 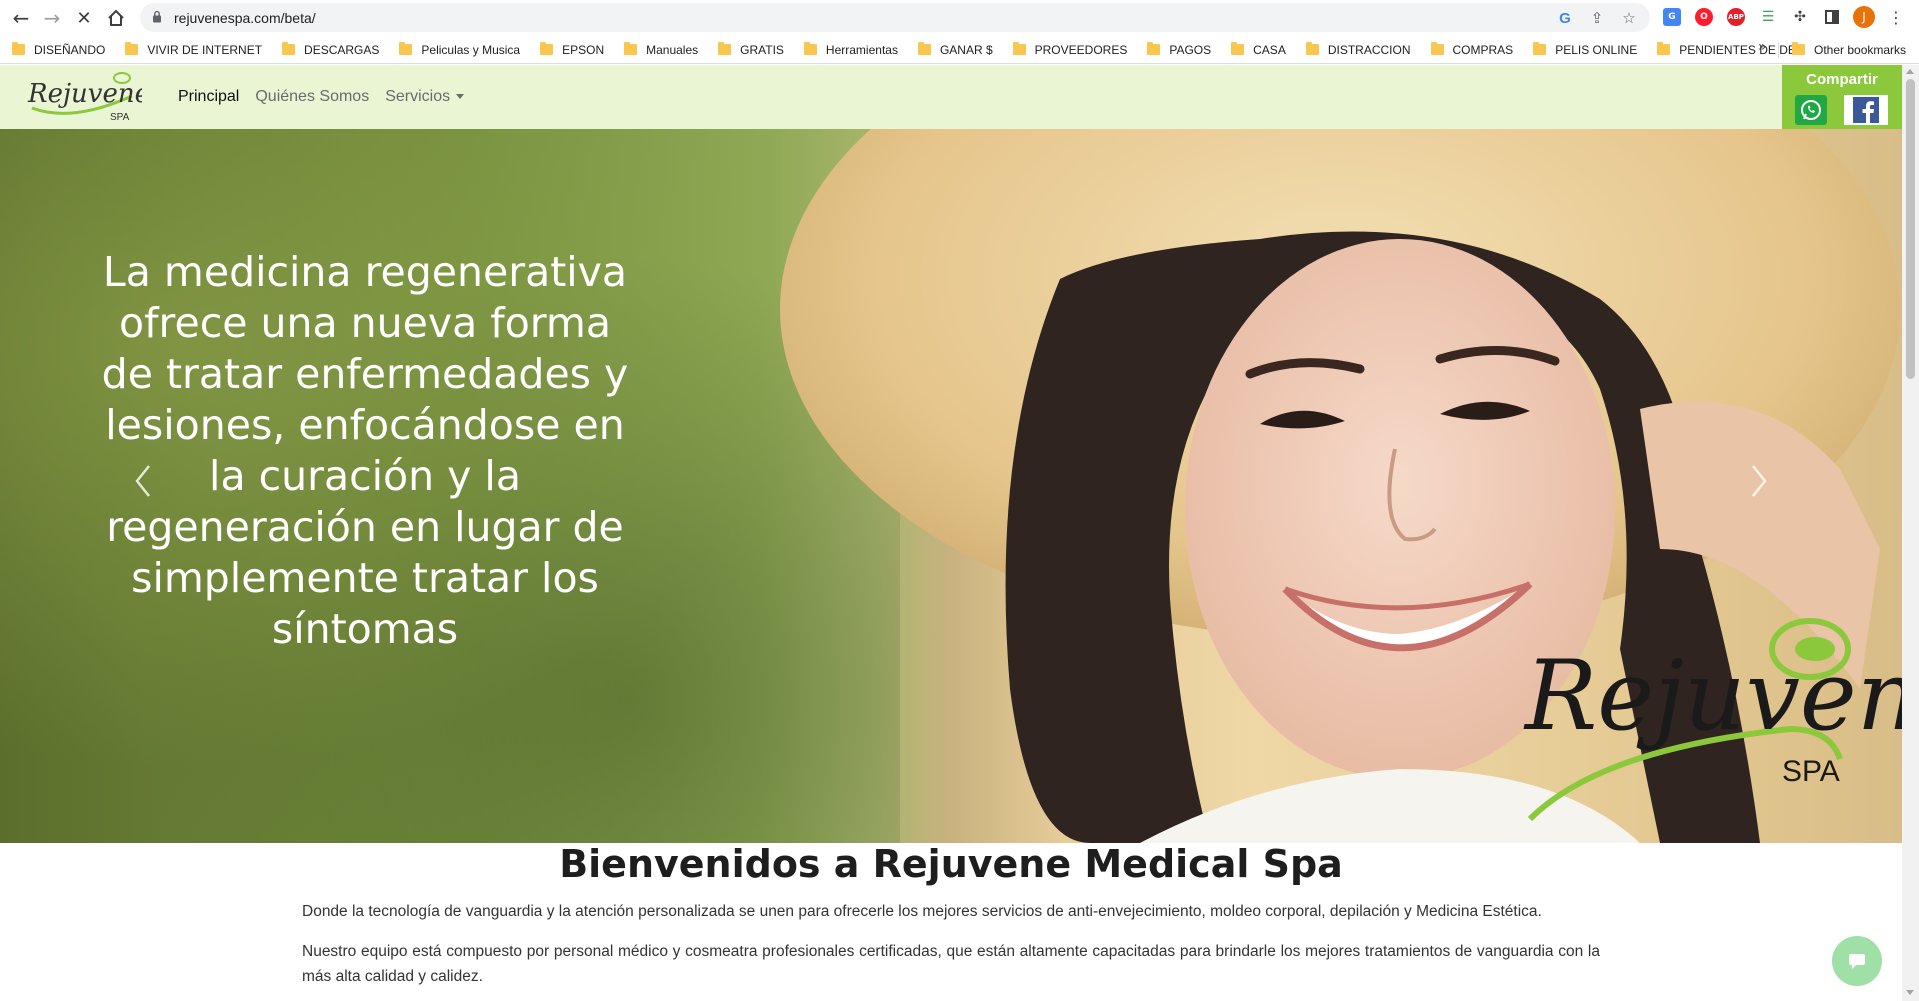 What do you see at coordinates (460, 97) in the screenshot?
I see `caret-down-icon` at bounding box center [460, 97].